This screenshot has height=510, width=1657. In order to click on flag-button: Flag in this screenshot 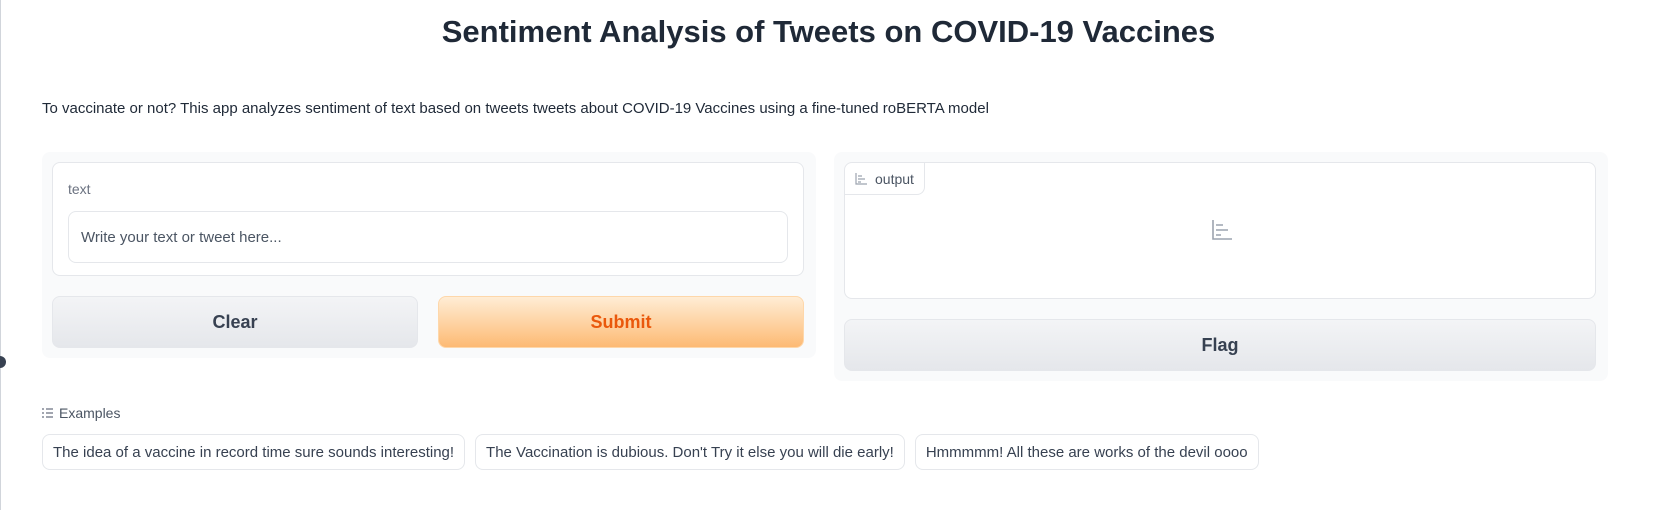, I will do `click(1220, 345)`.